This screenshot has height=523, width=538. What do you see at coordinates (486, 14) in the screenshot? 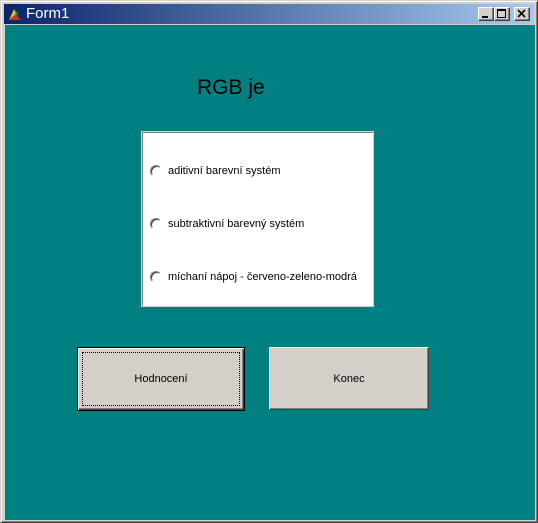
I see `minimize-button` at bounding box center [486, 14].